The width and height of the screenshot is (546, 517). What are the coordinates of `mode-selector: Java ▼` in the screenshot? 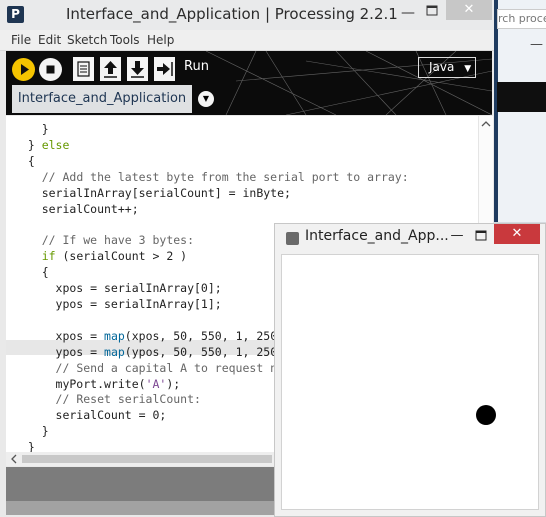 It's located at (447, 67).